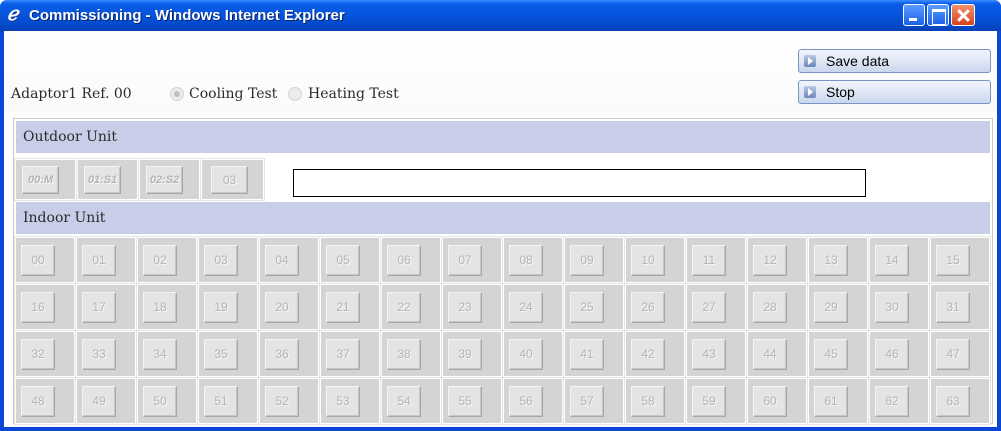  I want to click on indoor-unit-button: 30, so click(892, 307).